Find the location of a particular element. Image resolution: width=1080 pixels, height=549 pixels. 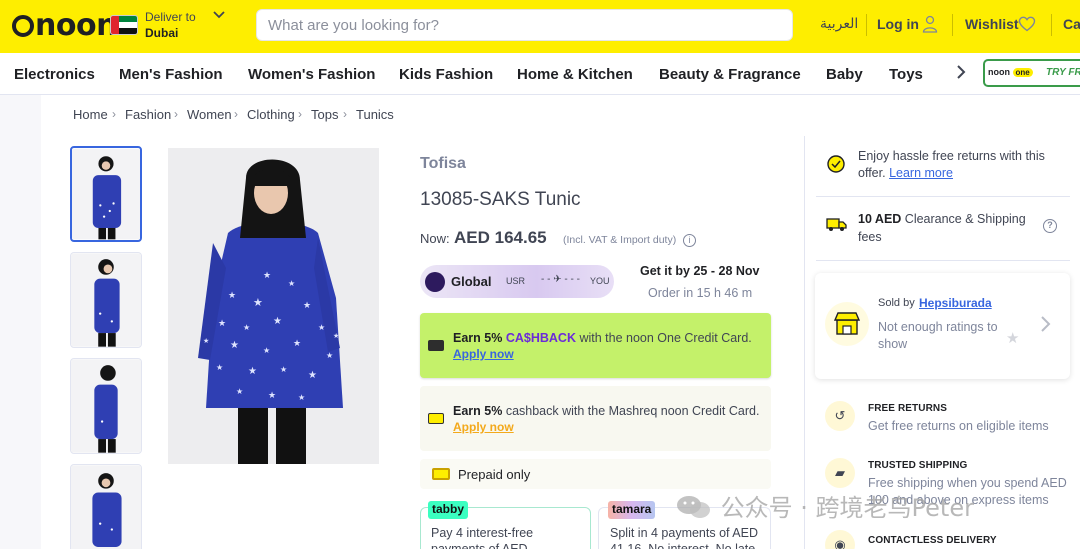

login-link: Log in is located at coordinates (898, 24).